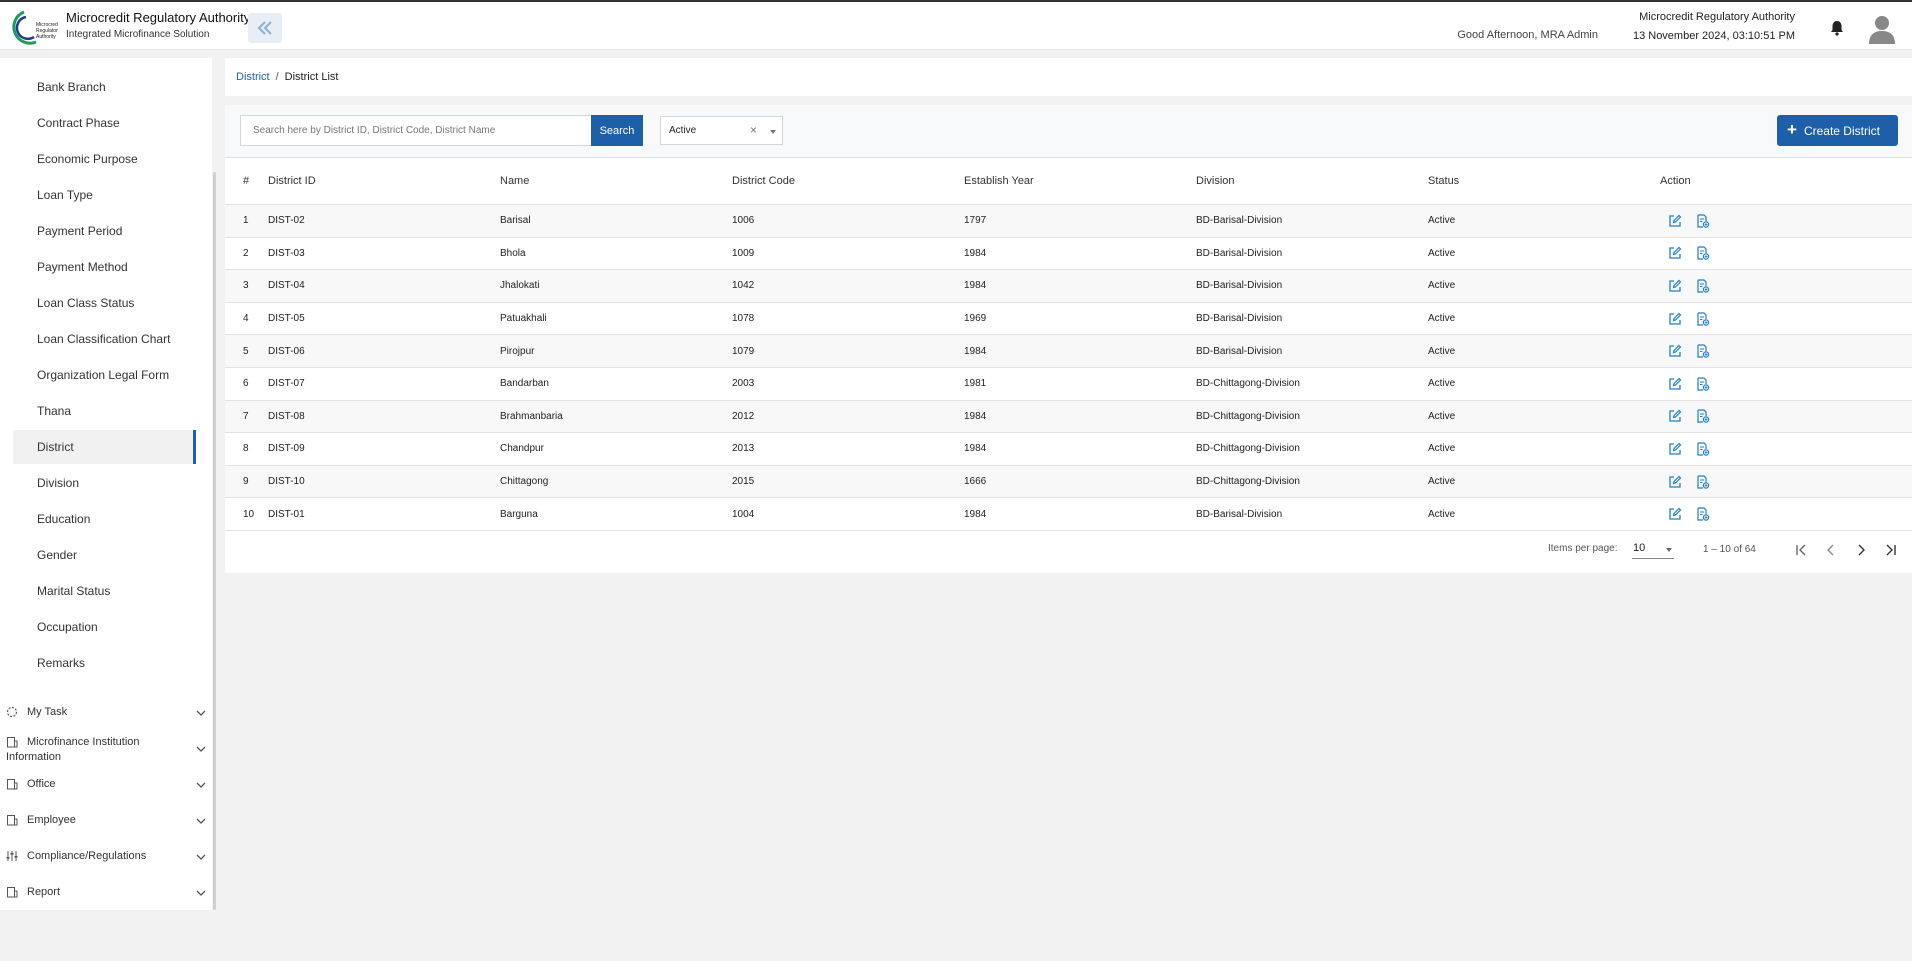  I want to click on status-filter-select: Active ×, so click(721, 130).